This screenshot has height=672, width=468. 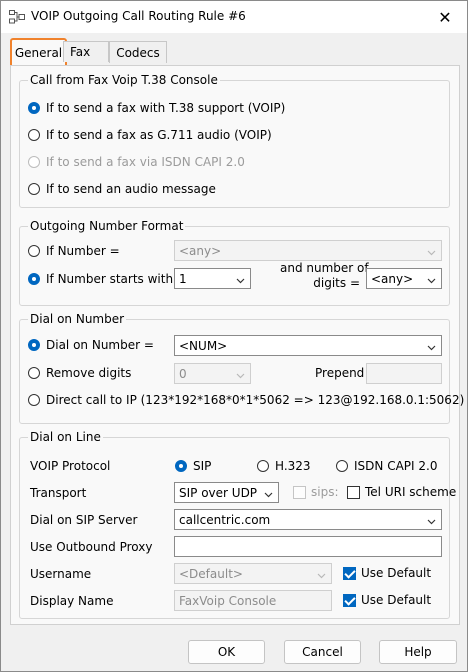 I want to click on username-use-default-checkbox: Use Default, so click(x=387, y=573).